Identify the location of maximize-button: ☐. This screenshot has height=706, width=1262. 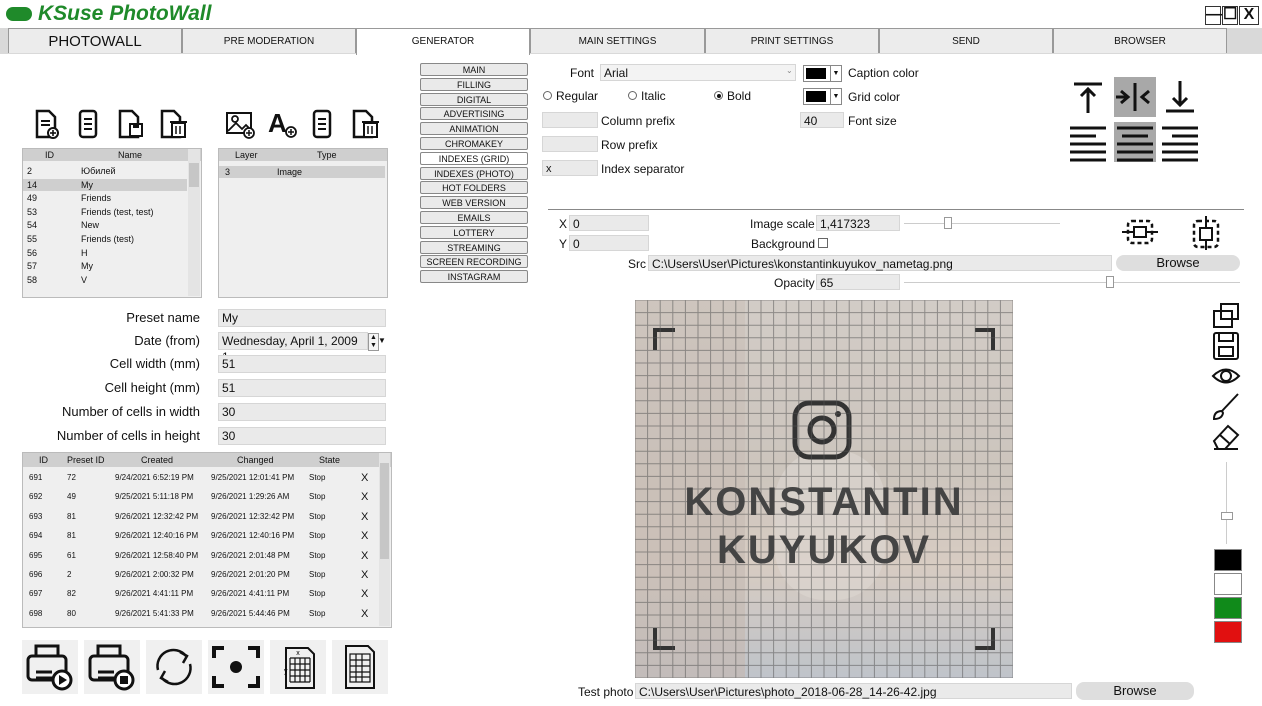
(1230, 15).